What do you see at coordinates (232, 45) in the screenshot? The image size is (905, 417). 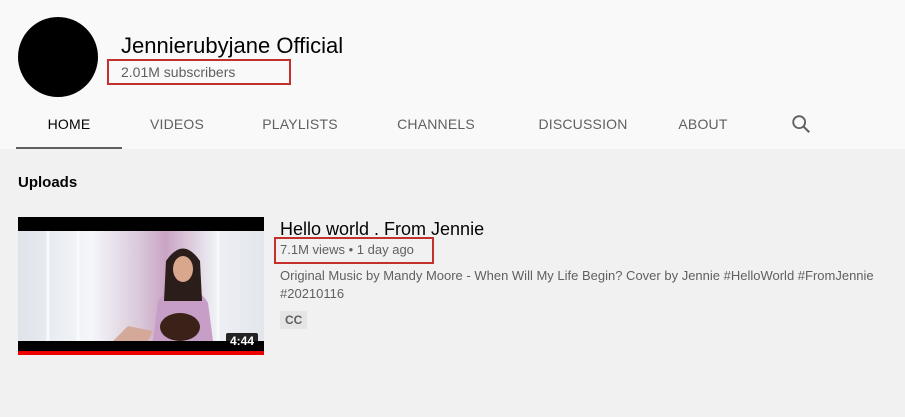 I see `channel-name: Jennierubyjane Official` at bounding box center [232, 45].